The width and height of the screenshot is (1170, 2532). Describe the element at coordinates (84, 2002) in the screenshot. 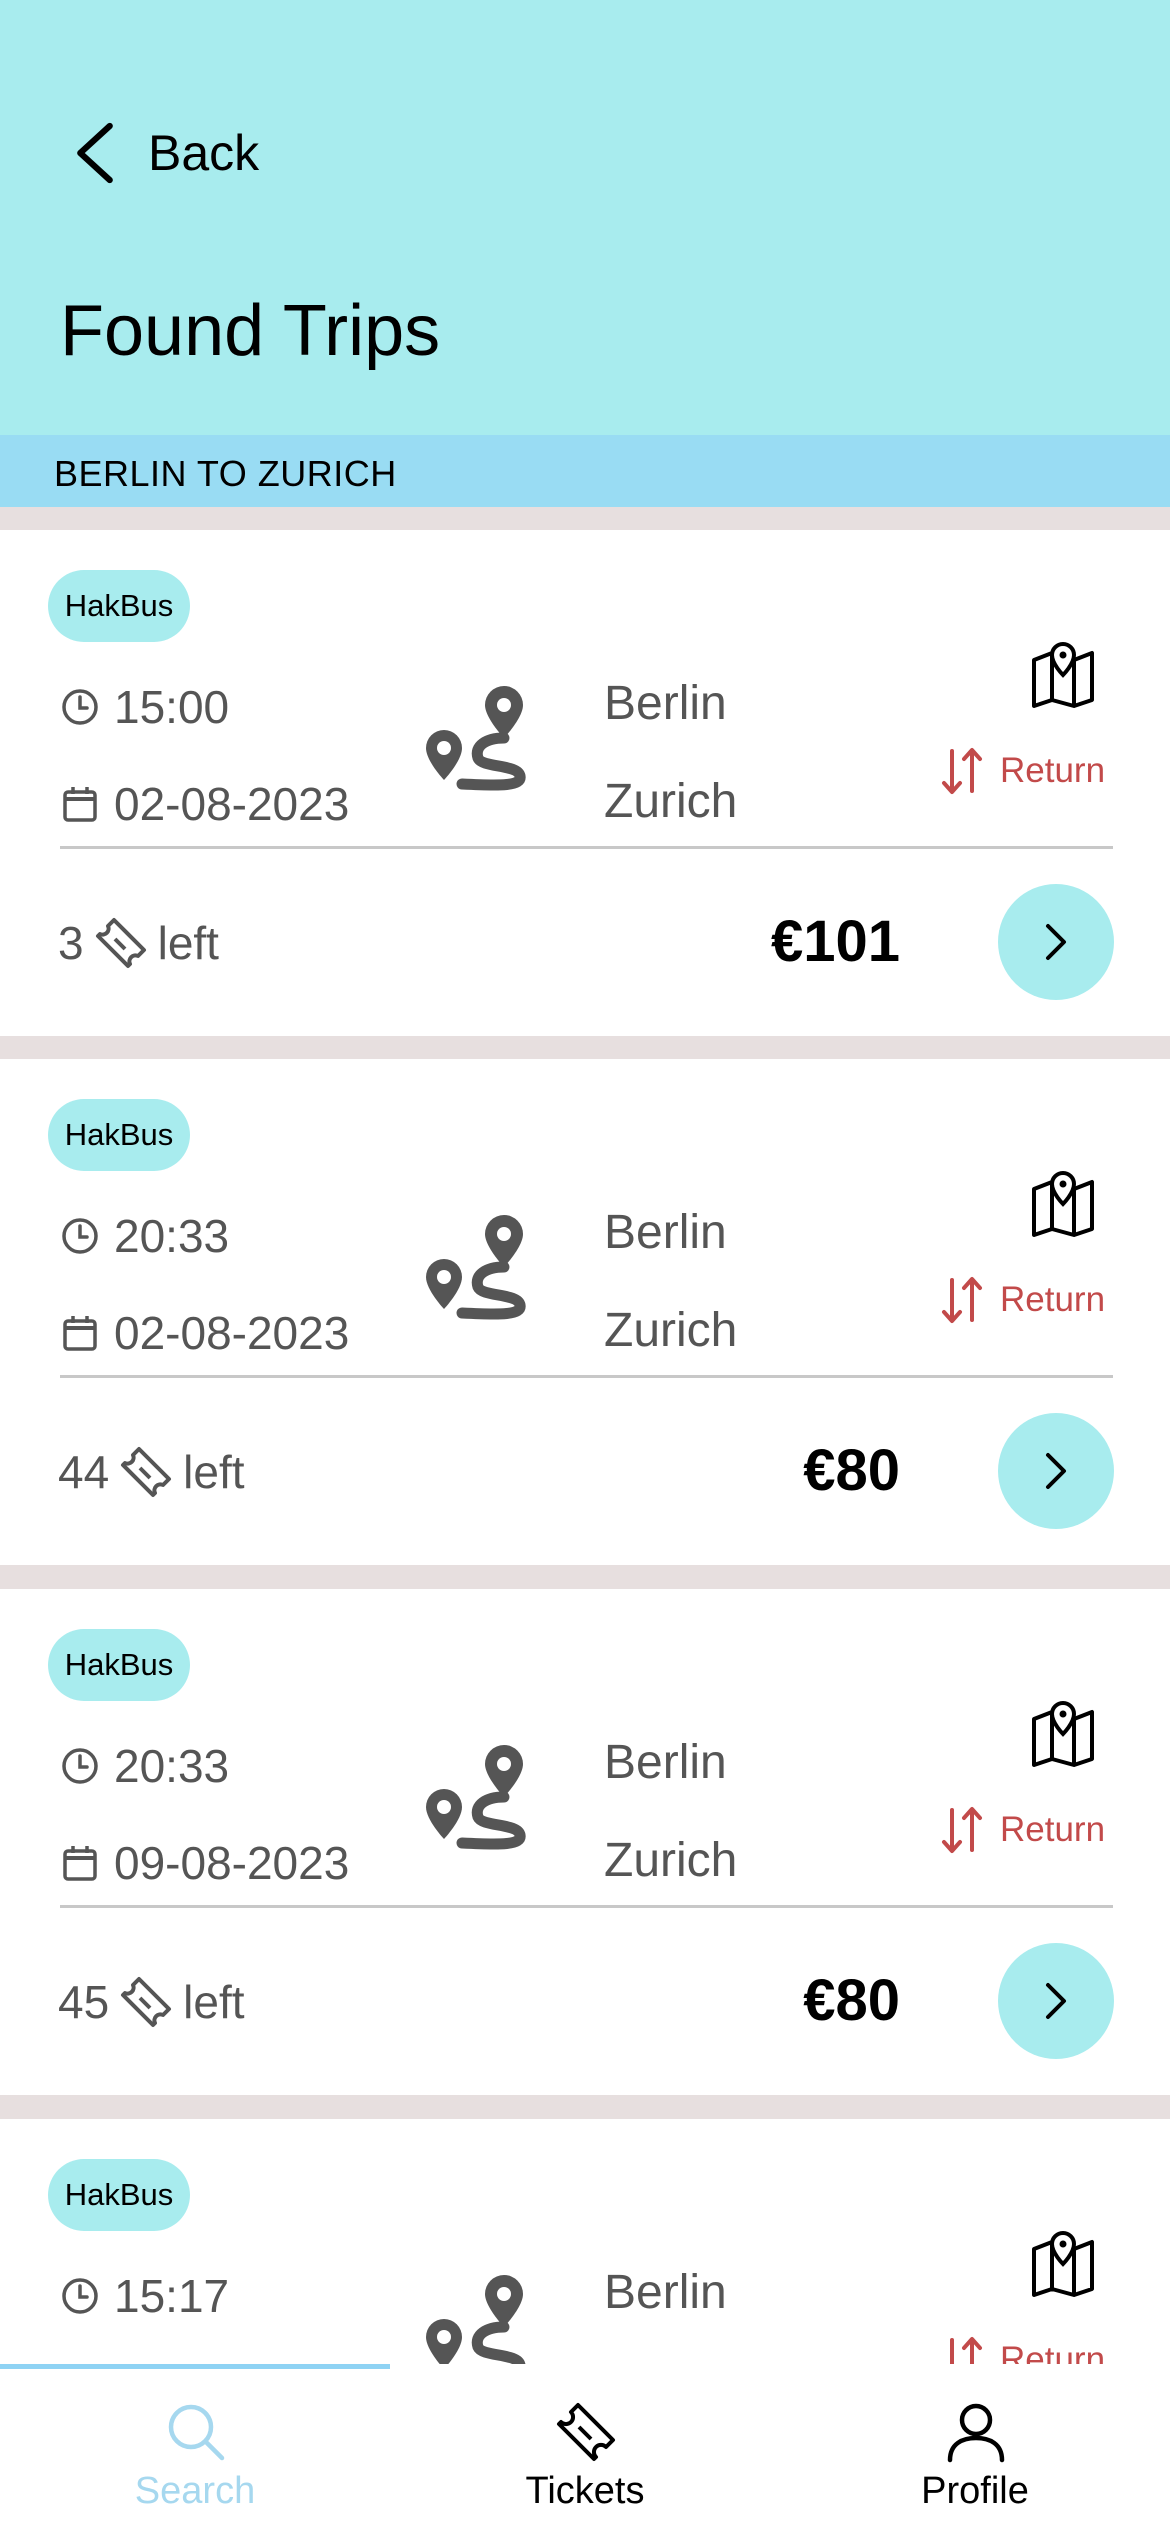

I see `seats-count: 45` at that location.